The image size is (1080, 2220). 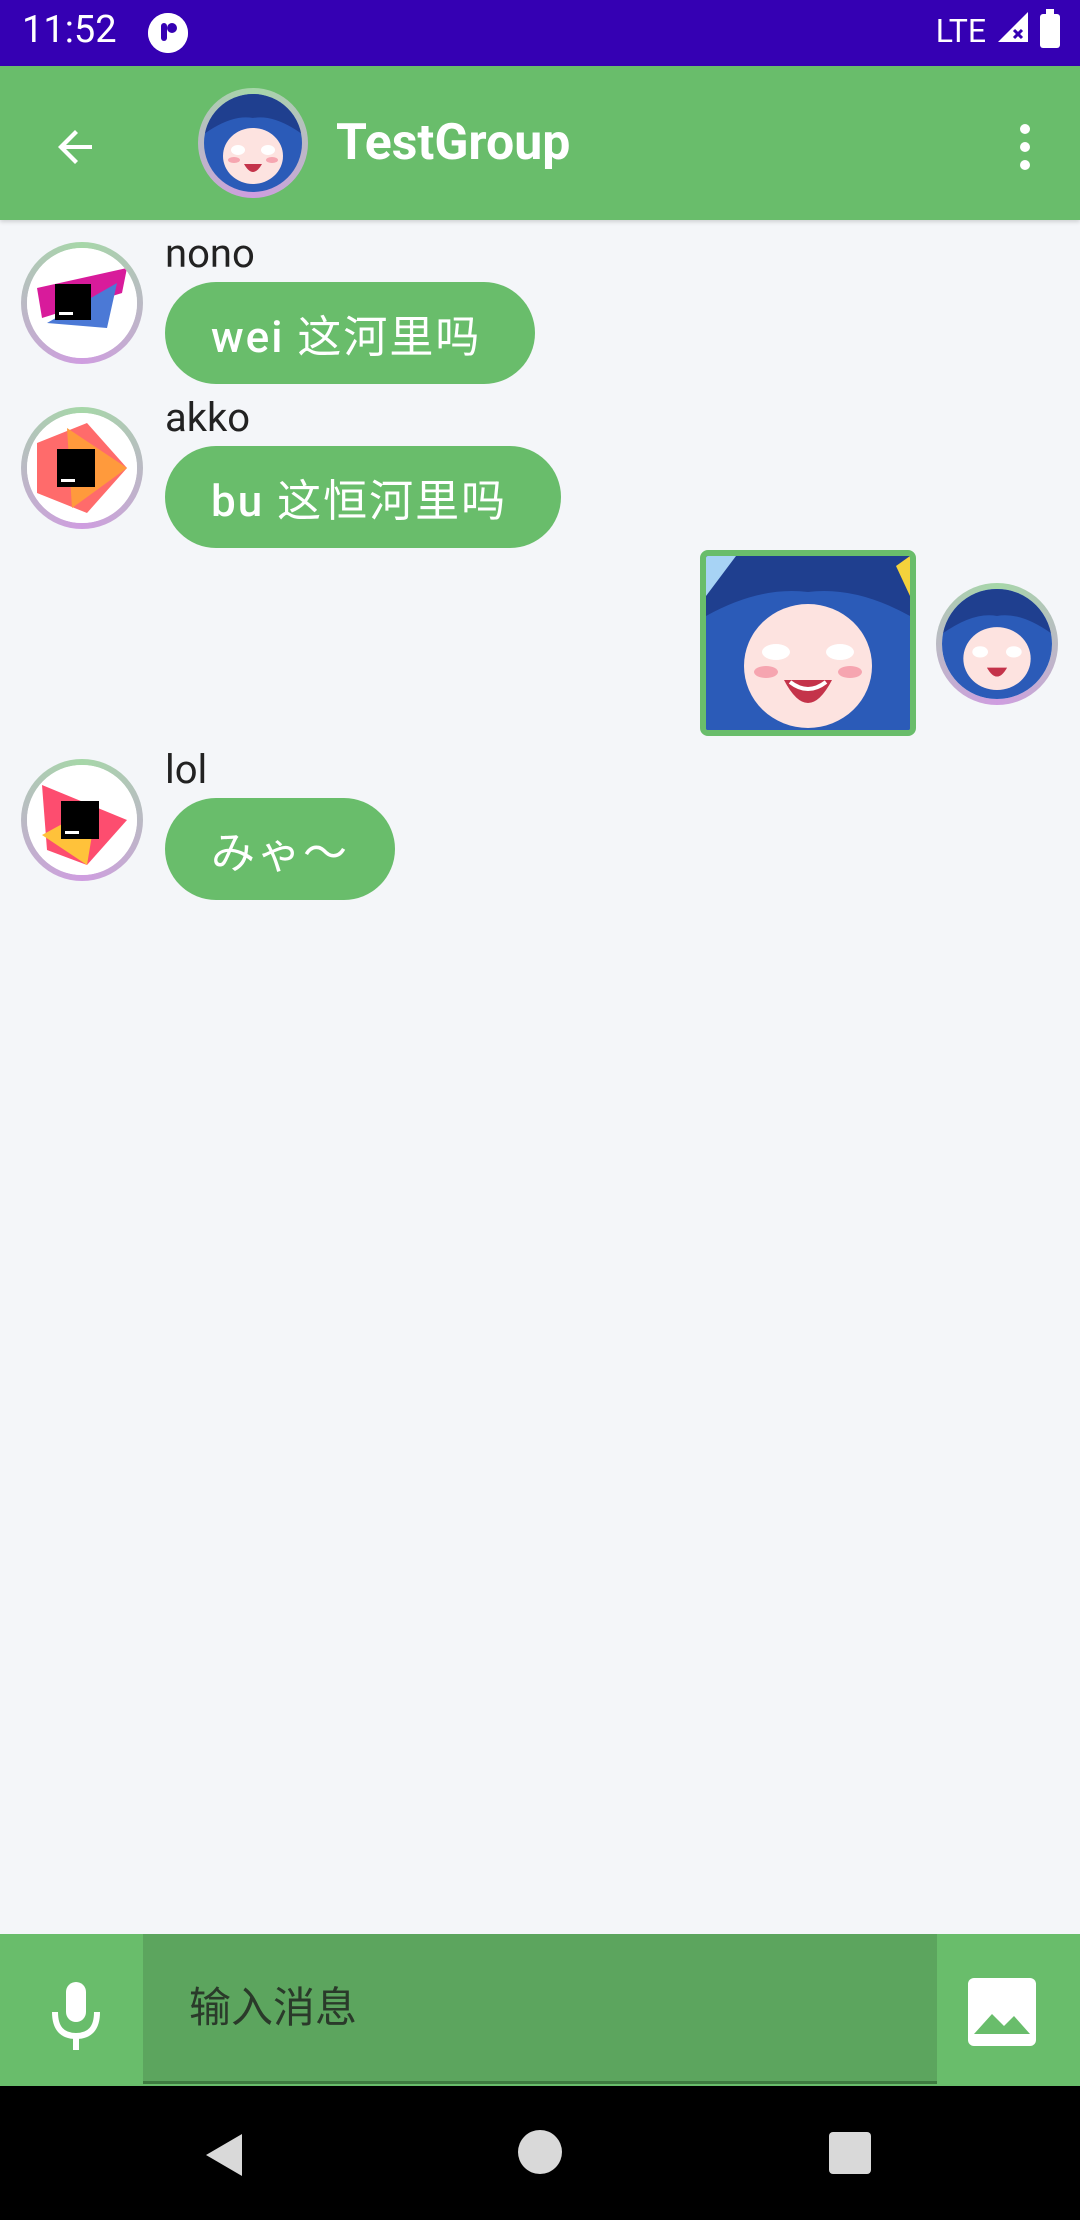 I want to click on nav-back-icon, so click(x=225, y=2155).